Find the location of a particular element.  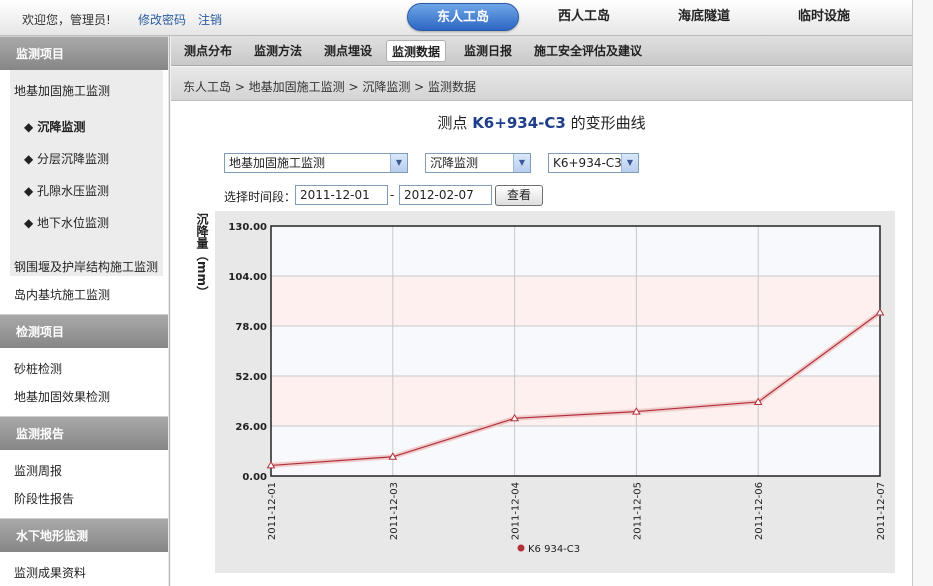

time-range-label: 选择时间段： is located at coordinates (260, 197).